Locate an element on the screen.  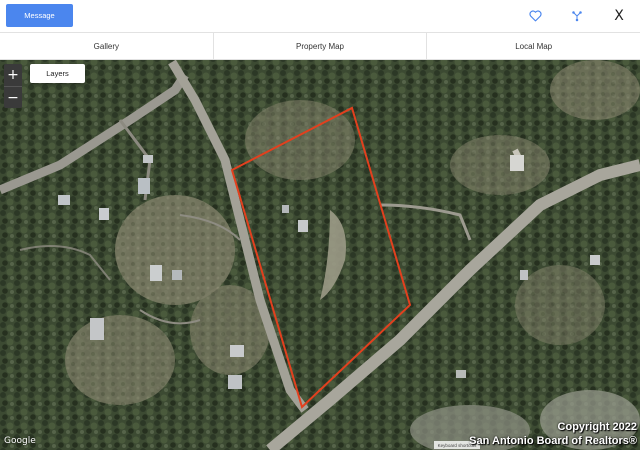
close-icon: X is located at coordinates (619, 16).